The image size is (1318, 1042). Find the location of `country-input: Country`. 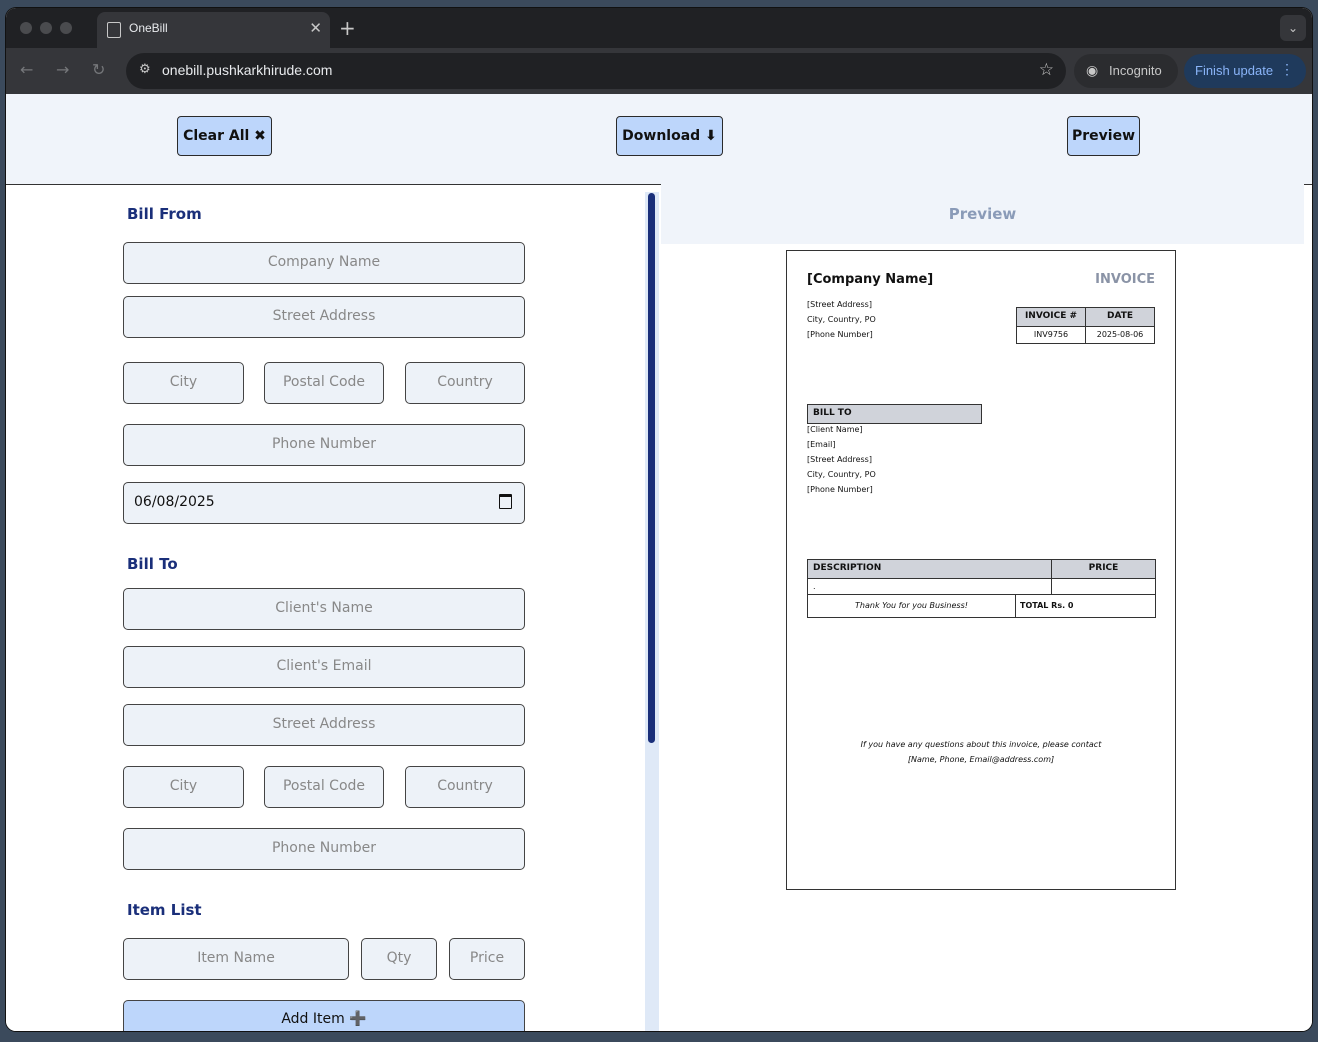

country-input: Country is located at coordinates (465, 383).